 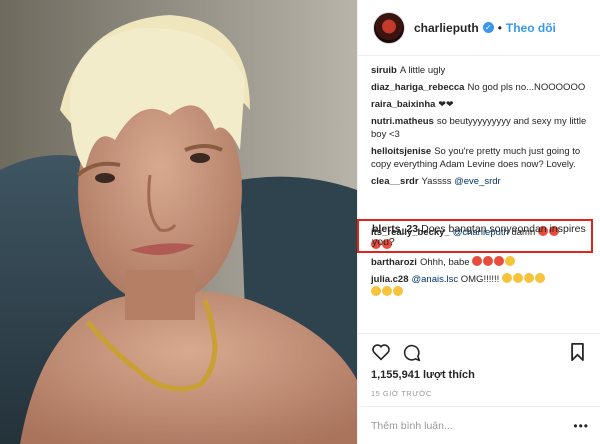 I want to click on comment-bubble-icon, so click(x=411, y=352).